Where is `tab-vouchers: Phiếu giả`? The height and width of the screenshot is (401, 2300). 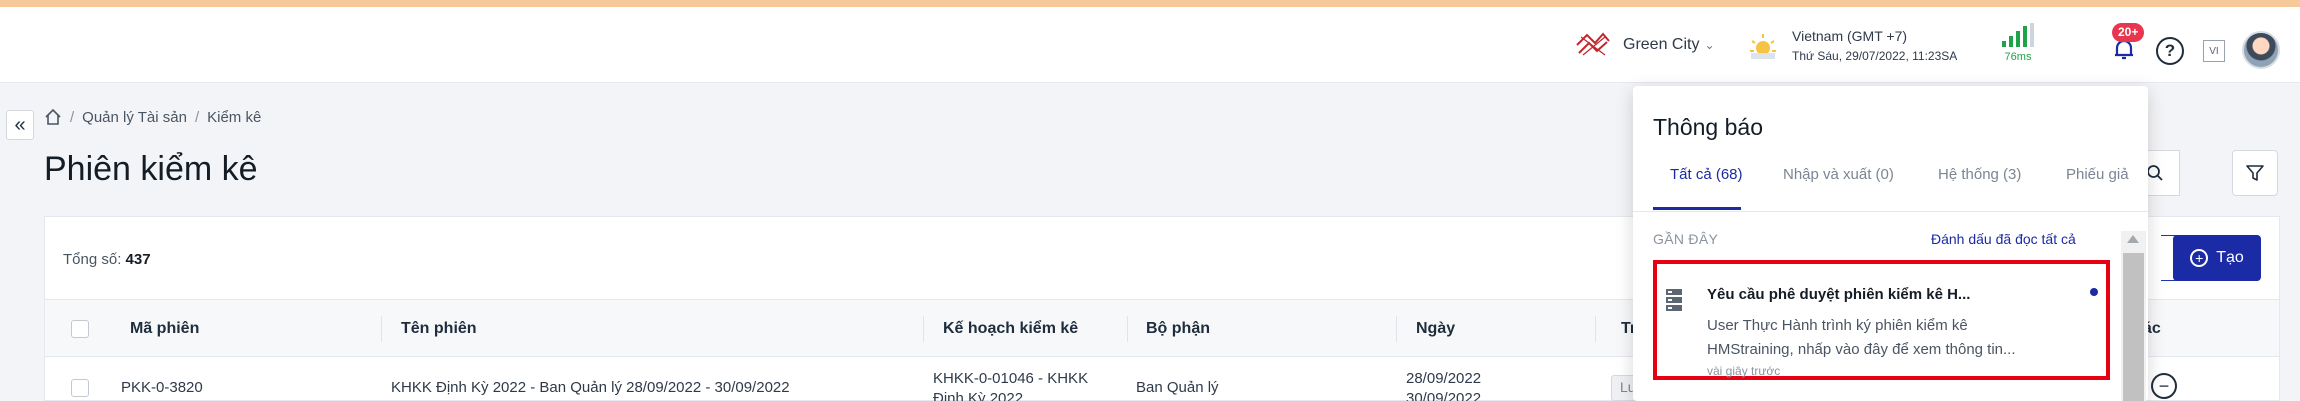 tab-vouchers: Phiếu giả is located at coordinates (2097, 174).